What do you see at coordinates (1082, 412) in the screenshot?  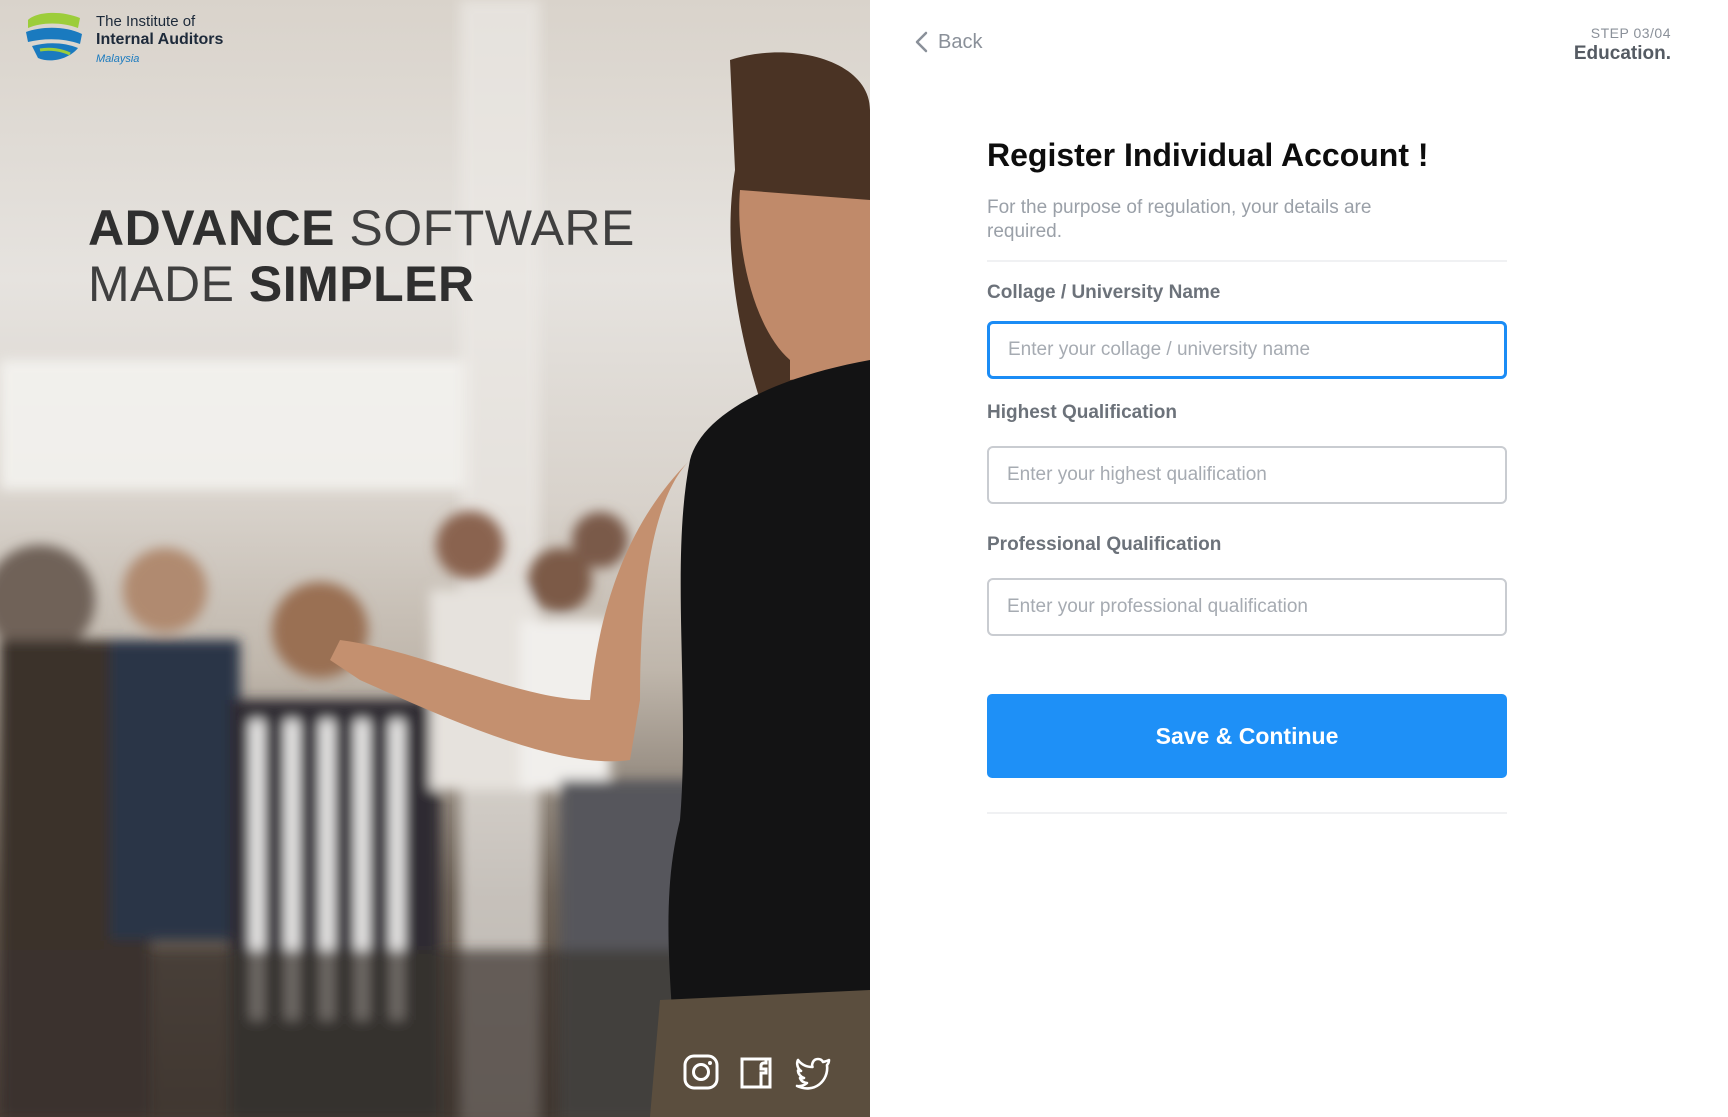 I see `highest-qualification-label: Highest Qualification` at bounding box center [1082, 412].